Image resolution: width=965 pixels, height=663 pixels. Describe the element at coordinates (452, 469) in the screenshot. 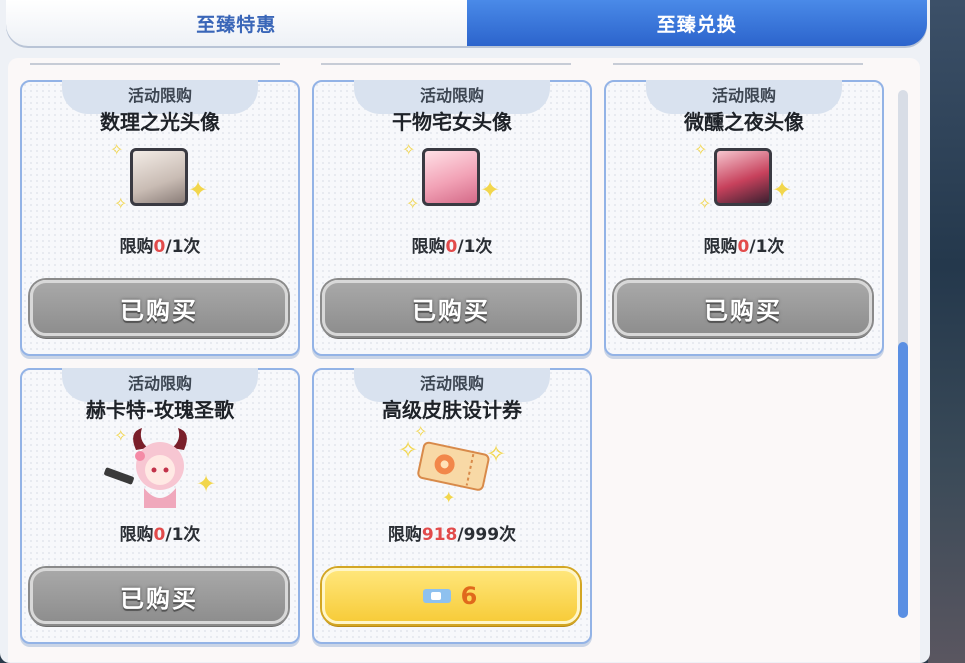

I see `skin-design-ticket-icon: ✧ ✧ ✧ ✦` at that location.